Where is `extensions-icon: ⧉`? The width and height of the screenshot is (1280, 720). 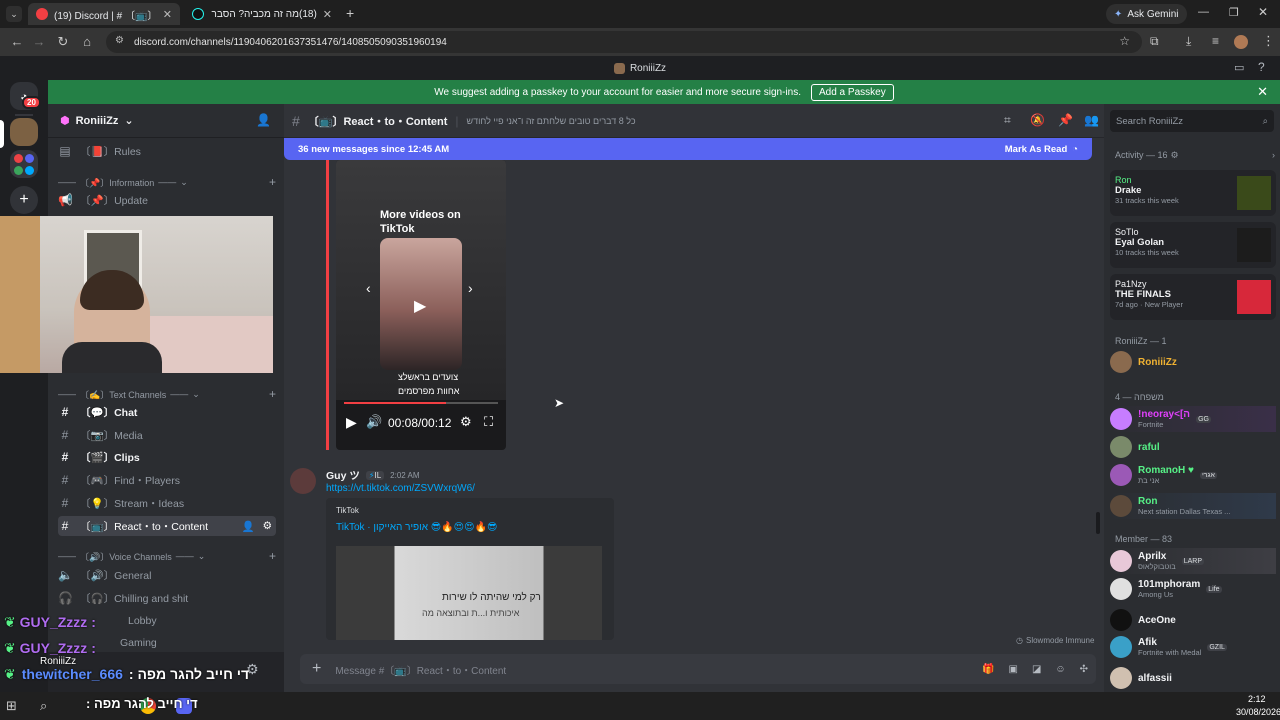
extensions-icon: ⧉ is located at coordinates (1154, 41).